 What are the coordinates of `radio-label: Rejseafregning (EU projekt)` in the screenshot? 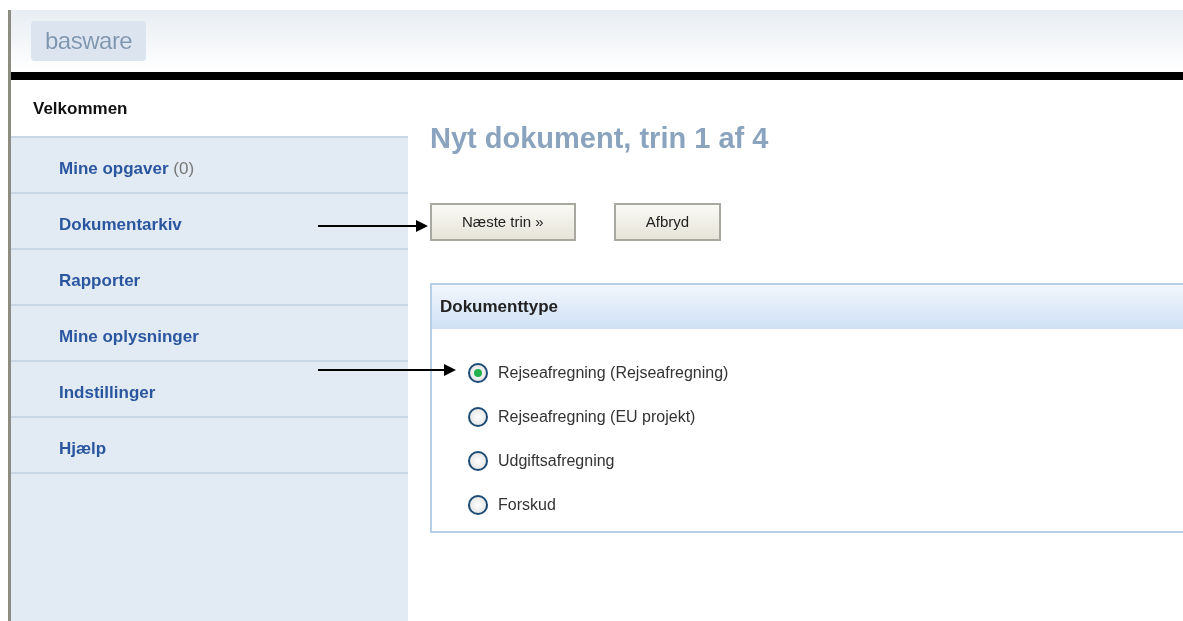 It's located at (597, 416).